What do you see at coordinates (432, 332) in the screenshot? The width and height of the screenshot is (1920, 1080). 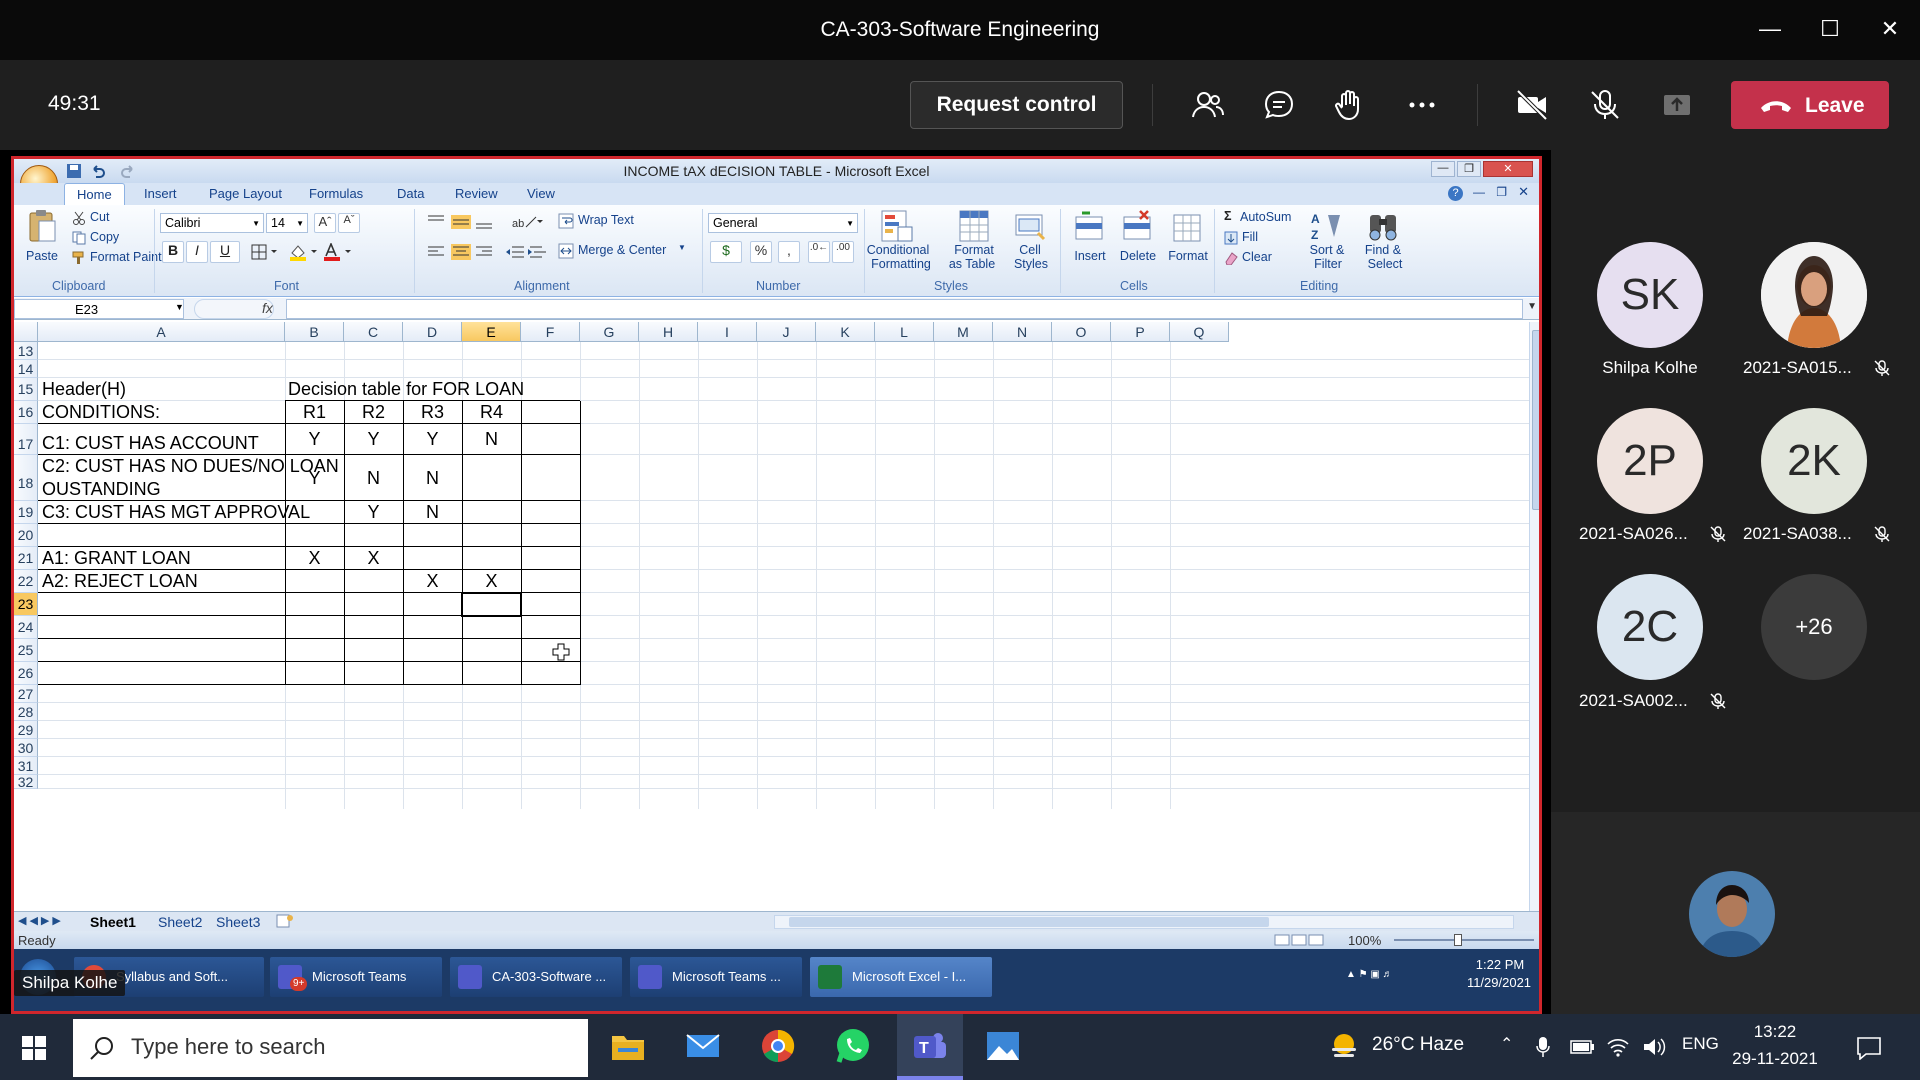 I see `column-header: D` at bounding box center [432, 332].